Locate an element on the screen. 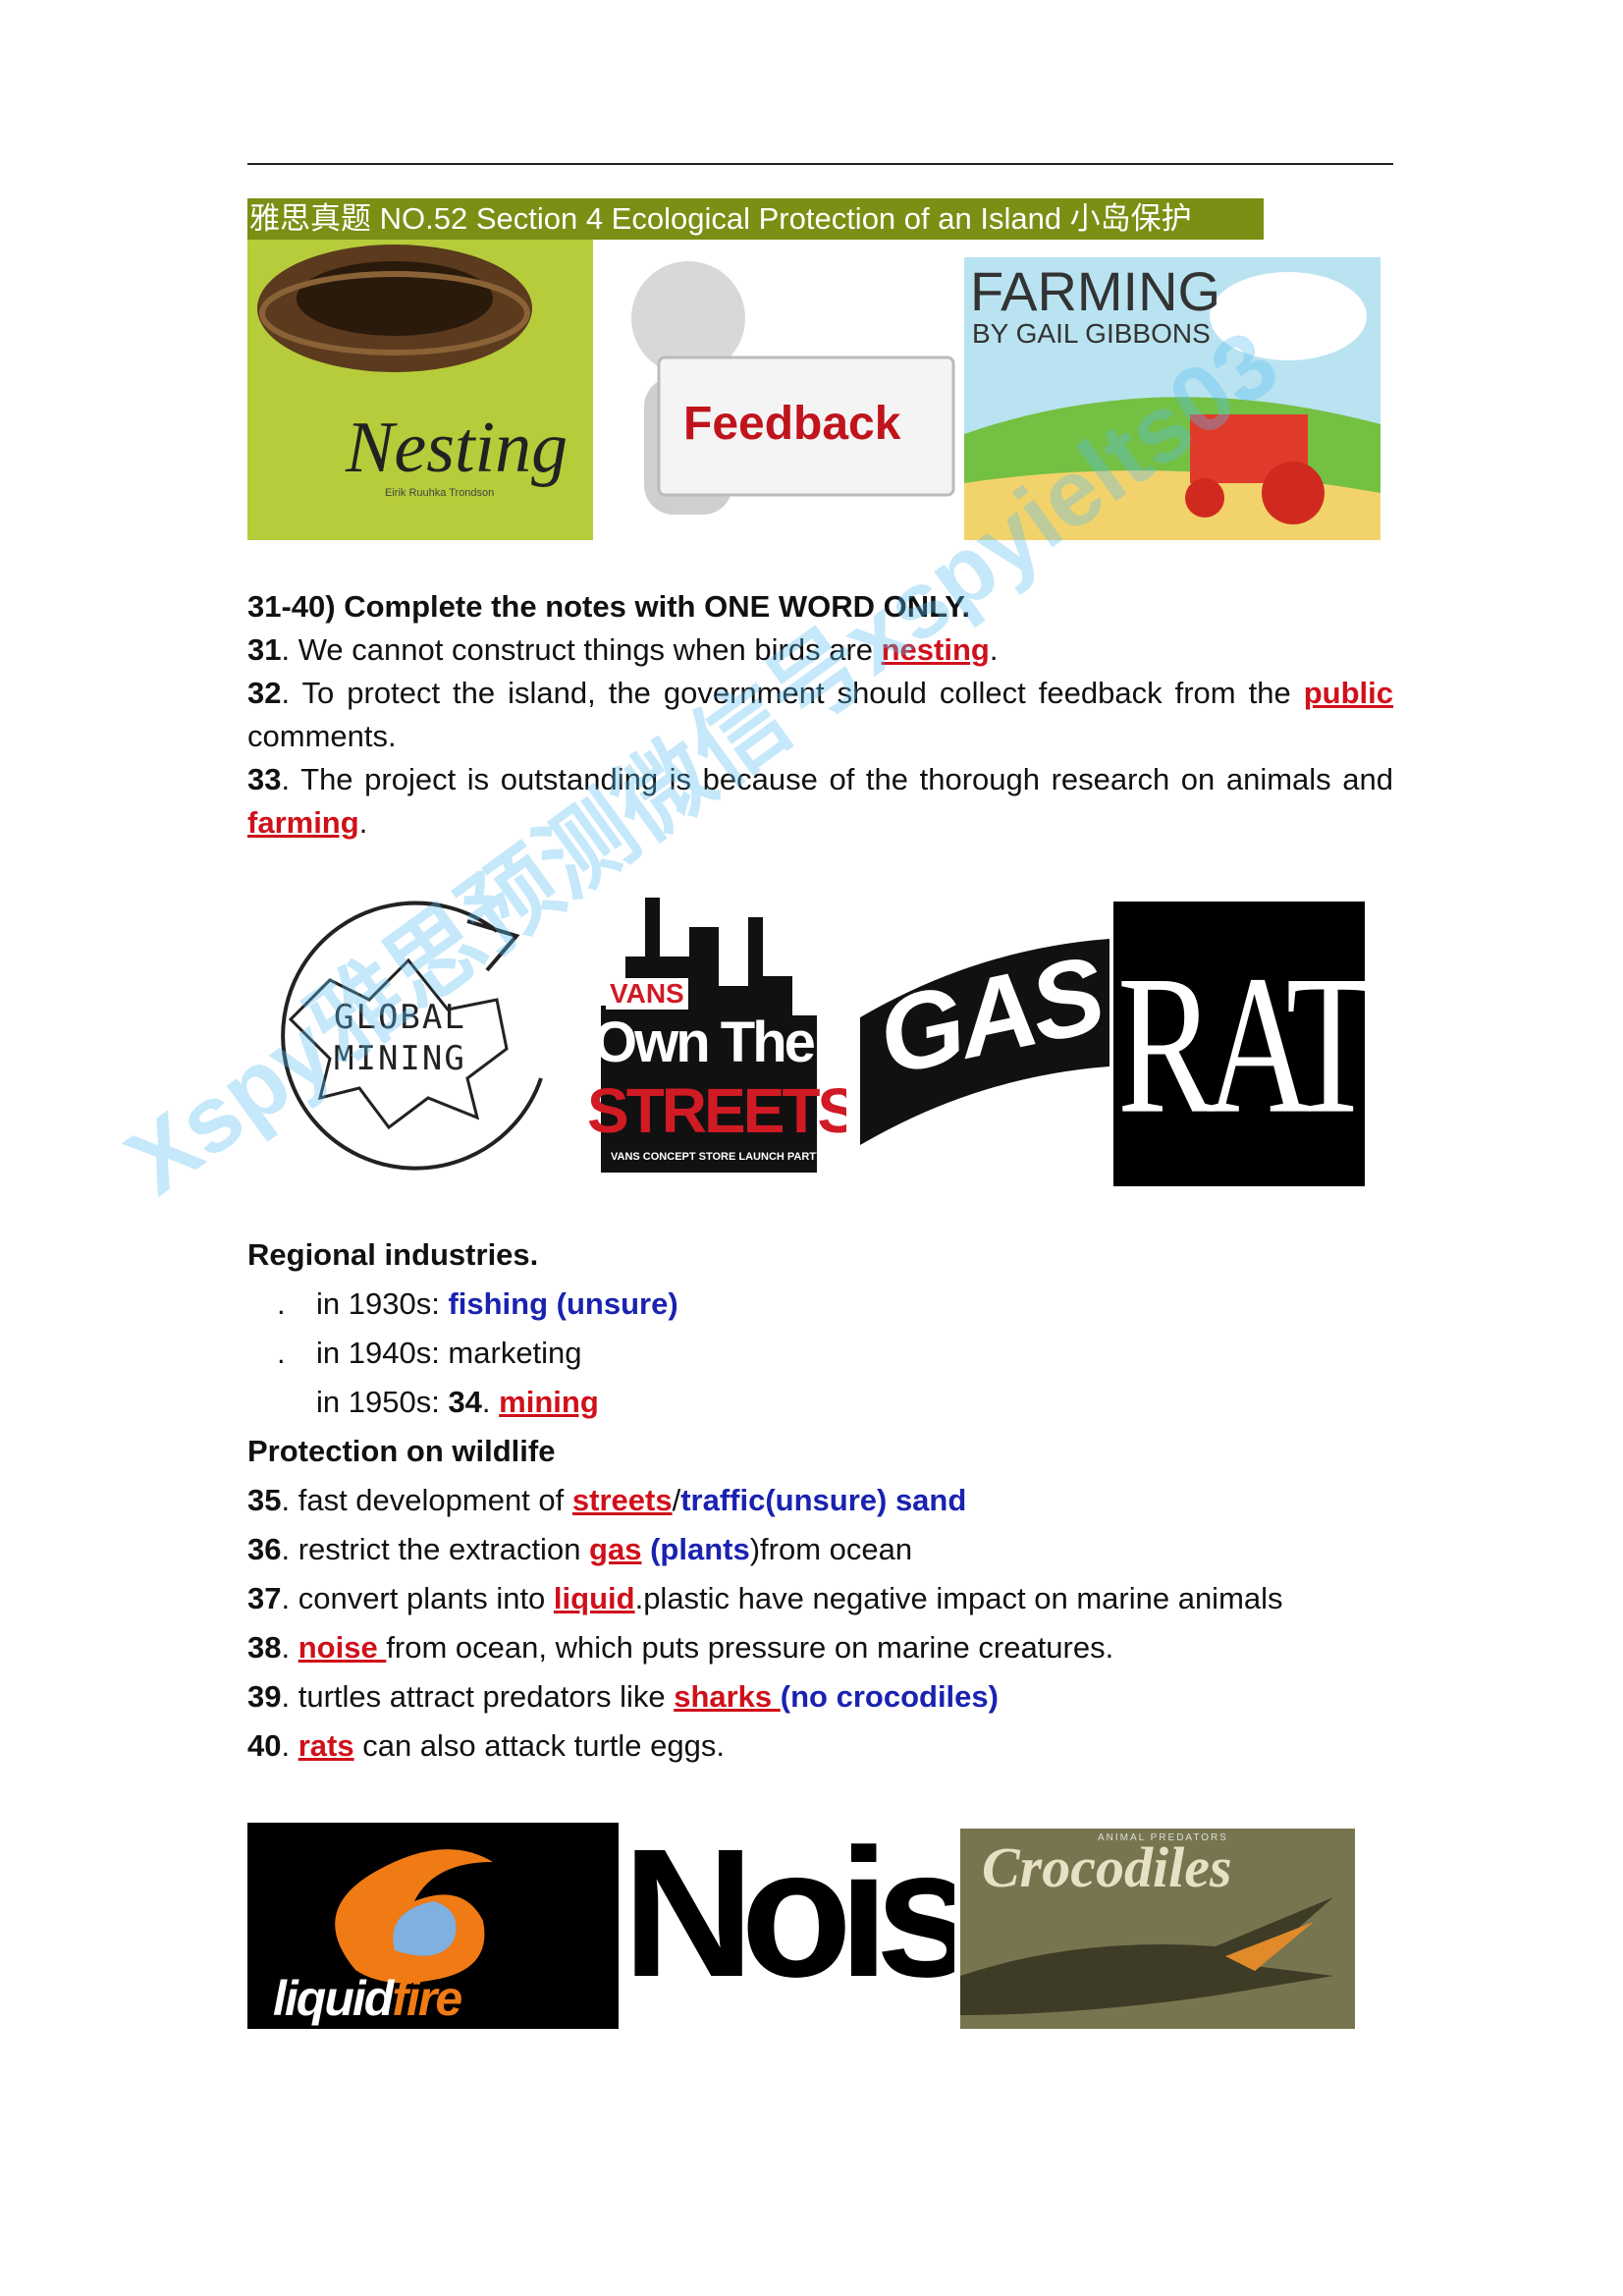 Image resolution: width=1623 pixels, height=2296 pixels. q40-tail: can also attack turtle eggs. is located at coordinates (539, 1745).